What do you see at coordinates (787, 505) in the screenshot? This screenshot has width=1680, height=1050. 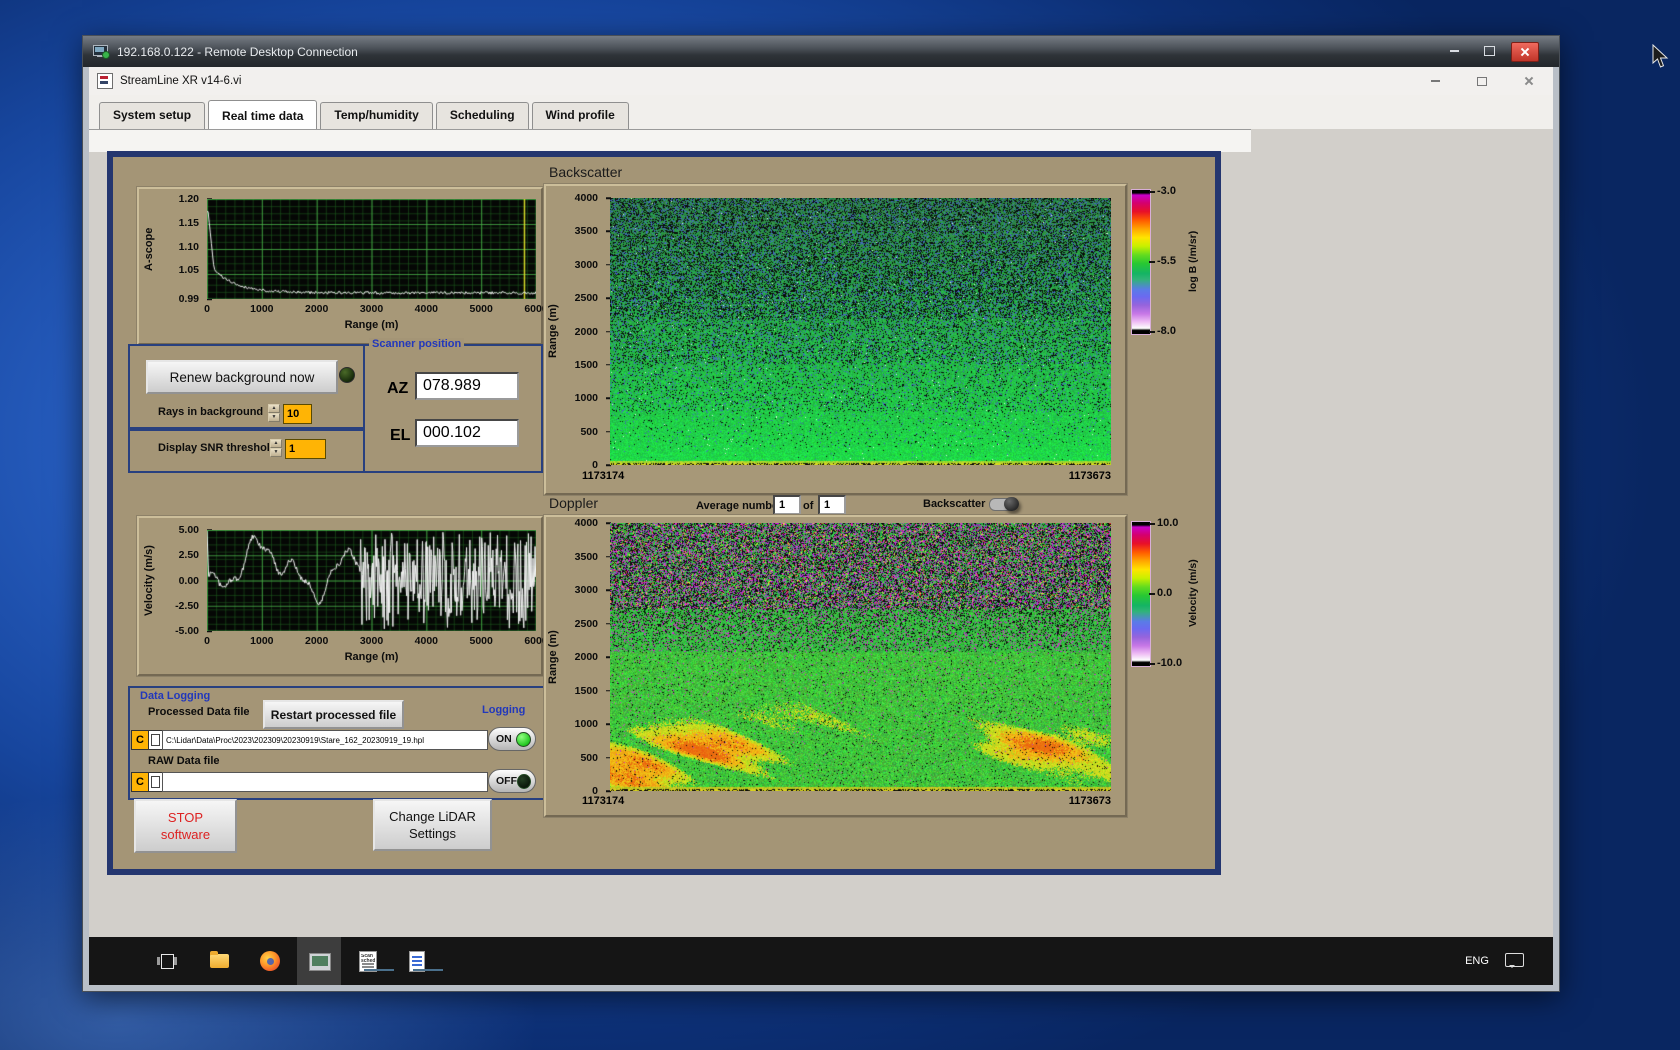 I see `average-number-field: 1` at bounding box center [787, 505].